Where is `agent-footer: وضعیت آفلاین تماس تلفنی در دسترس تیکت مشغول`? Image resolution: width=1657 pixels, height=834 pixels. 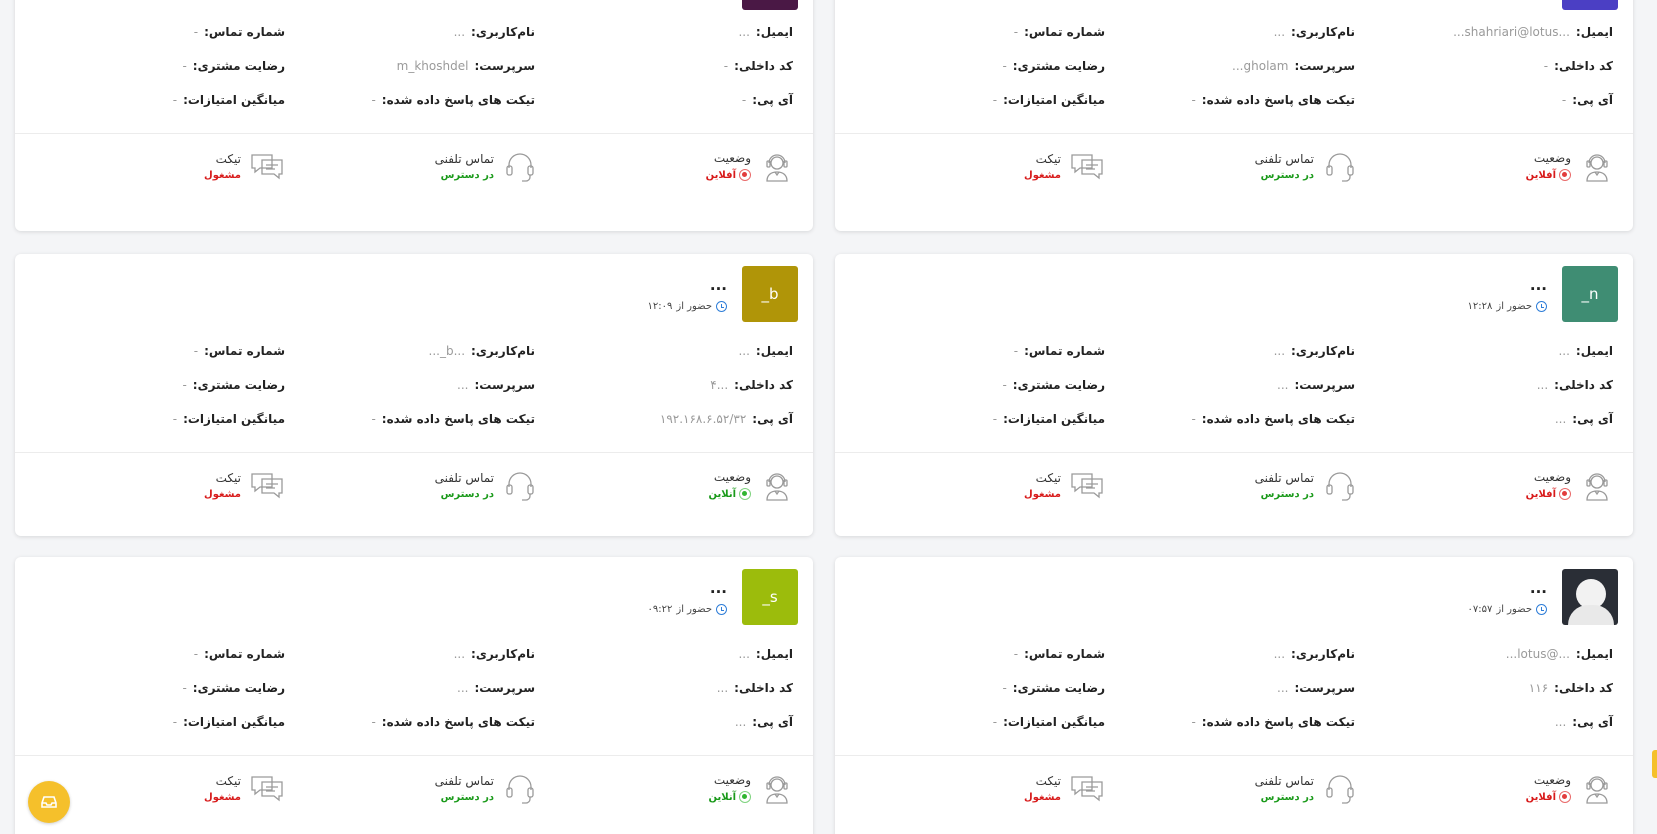 agent-footer: وضعیت آفلاین تماس تلفنی در دسترس تیکت مشغول is located at coordinates (1234, 789).